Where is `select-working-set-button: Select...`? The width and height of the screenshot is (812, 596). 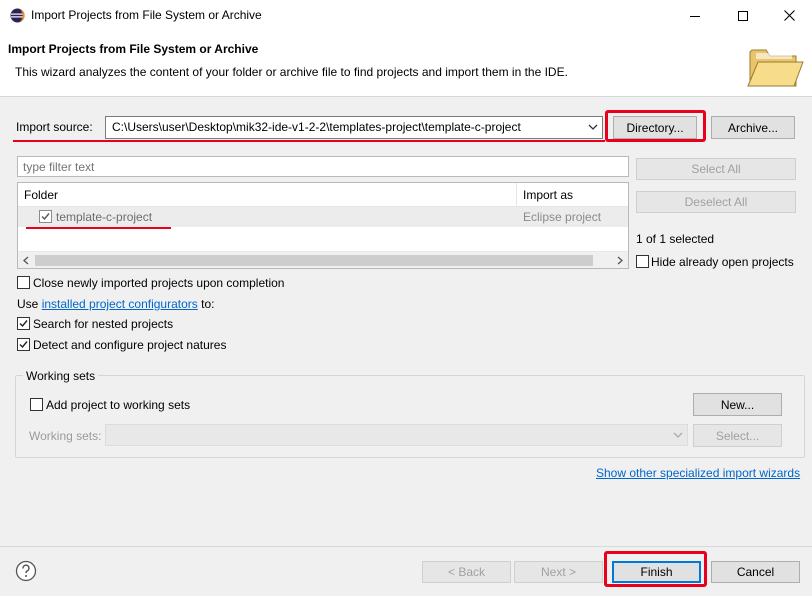 select-working-set-button: Select... is located at coordinates (737, 435).